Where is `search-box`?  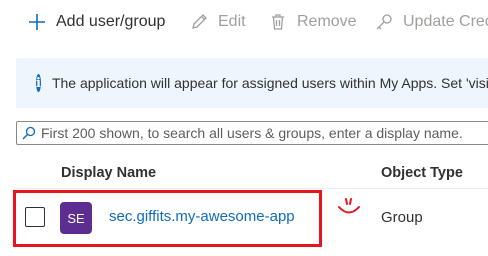
search-box is located at coordinates (252, 133).